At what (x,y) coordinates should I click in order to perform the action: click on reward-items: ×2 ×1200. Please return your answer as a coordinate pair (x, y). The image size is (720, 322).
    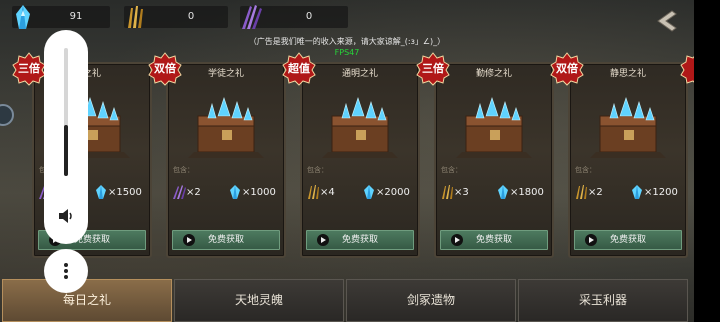
    Looking at the image, I should click on (628, 193).